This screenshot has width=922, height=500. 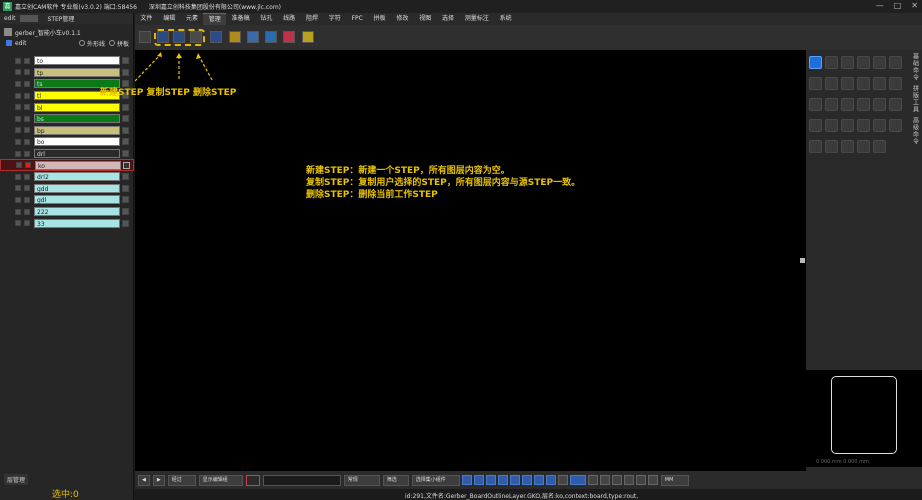 I want to click on mode-select: 经过, so click(x=181, y=480).